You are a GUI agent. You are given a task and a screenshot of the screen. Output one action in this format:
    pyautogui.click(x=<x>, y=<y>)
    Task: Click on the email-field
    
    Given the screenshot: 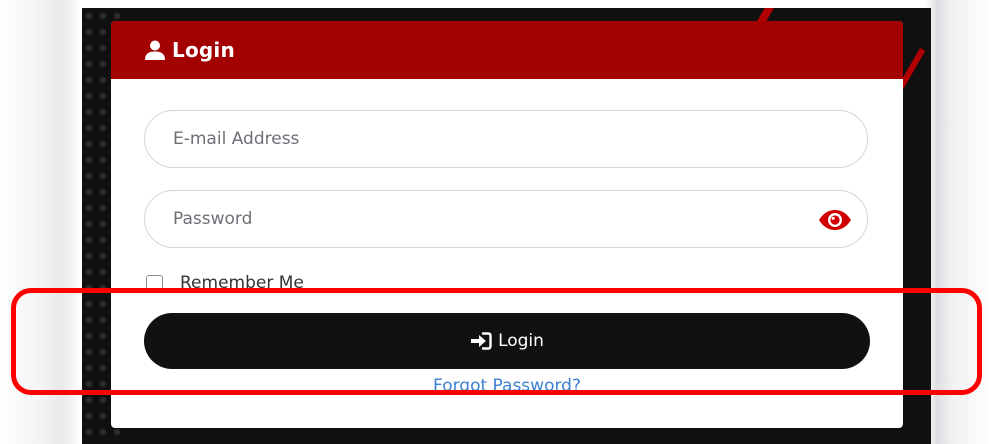 What is the action you would take?
    pyautogui.click(x=506, y=139)
    